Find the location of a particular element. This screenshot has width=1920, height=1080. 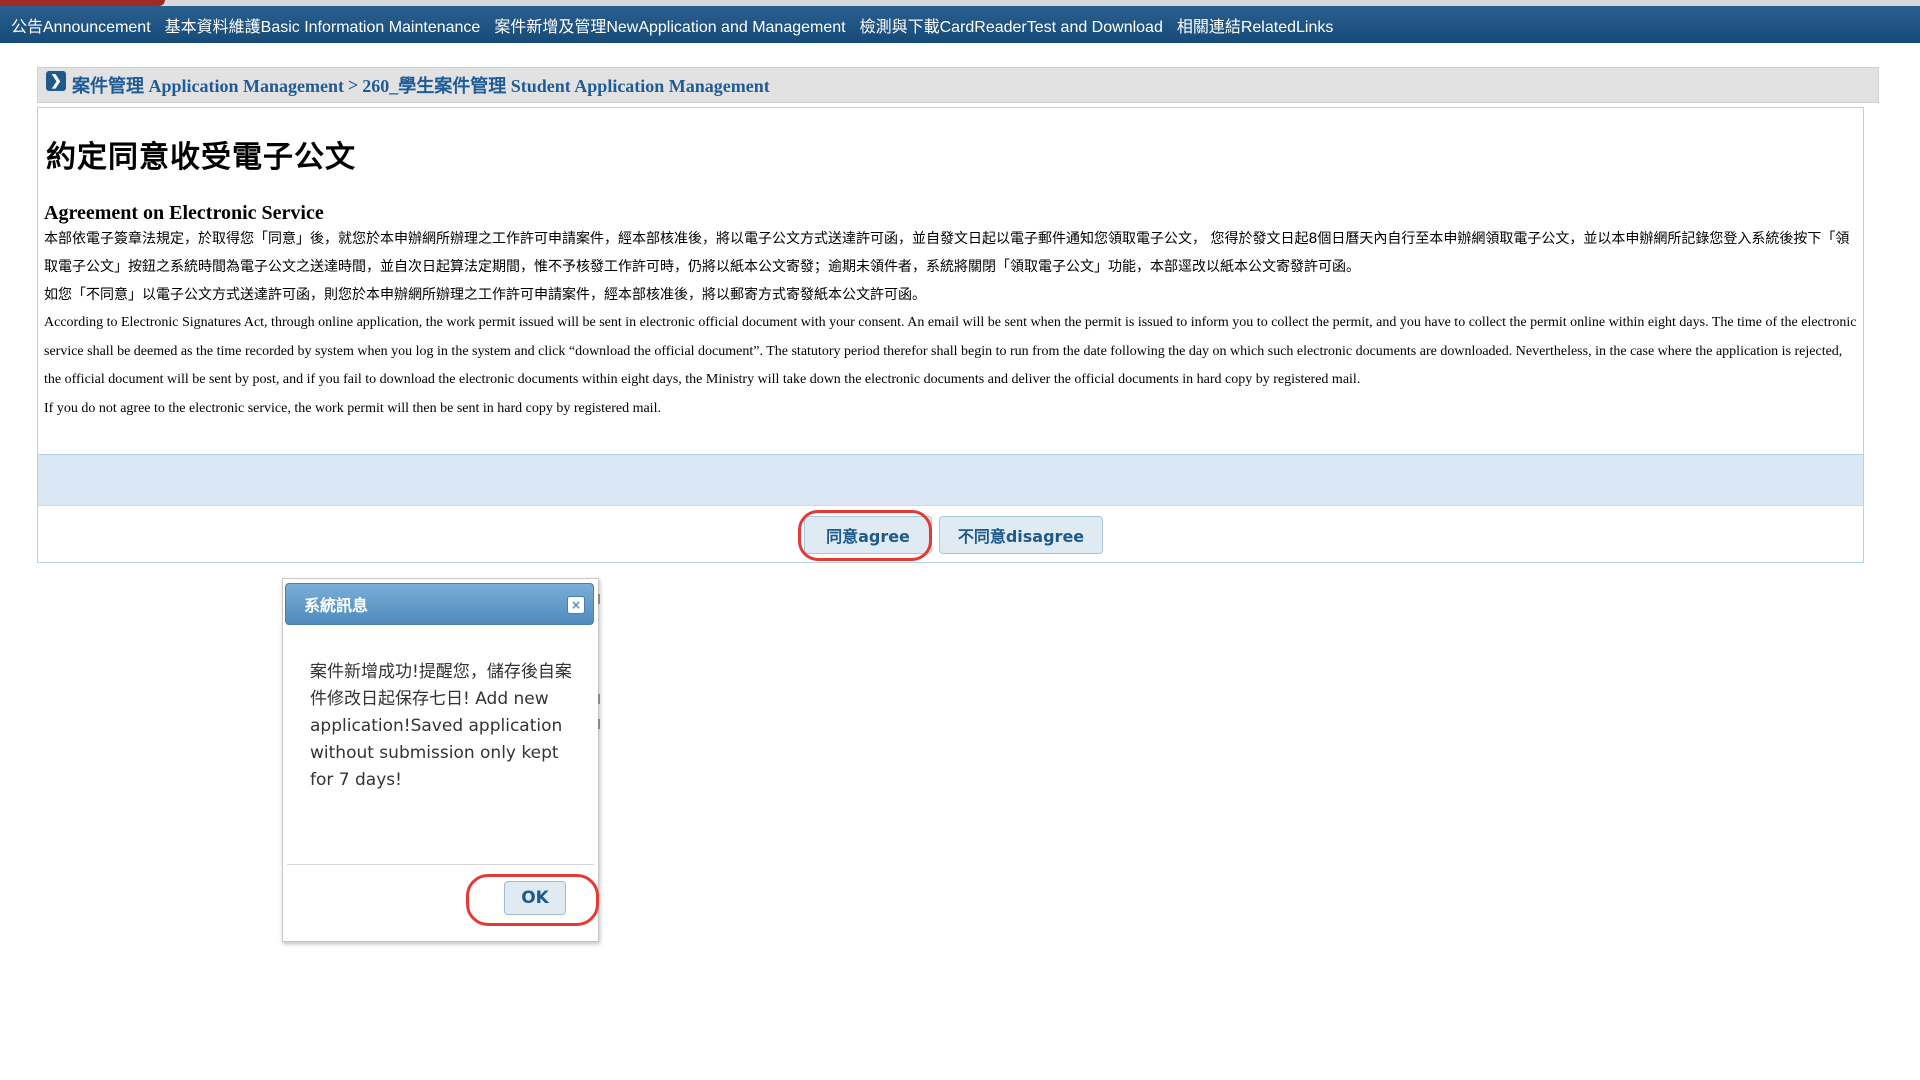

dialog-edge-marks is located at coordinates (600, 669).